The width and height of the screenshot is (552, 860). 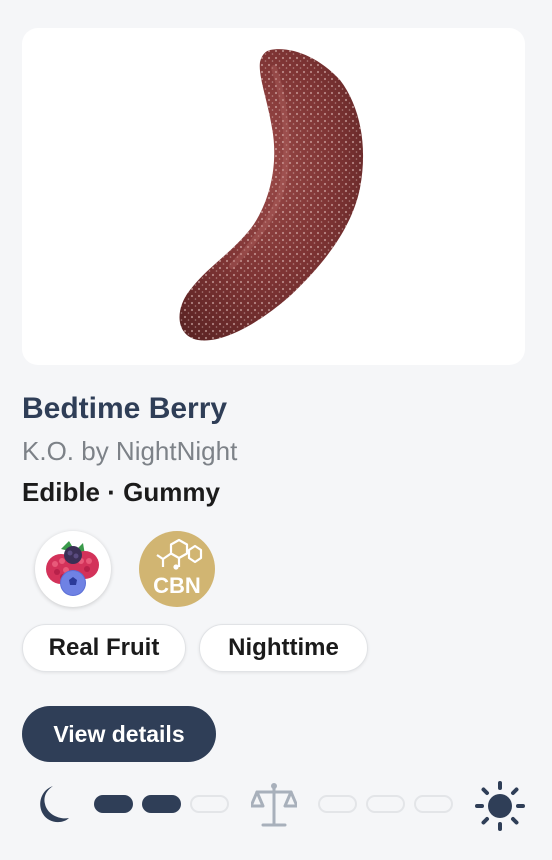 What do you see at coordinates (121, 492) in the screenshot?
I see `product-category: Edible · Gummy` at bounding box center [121, 492].